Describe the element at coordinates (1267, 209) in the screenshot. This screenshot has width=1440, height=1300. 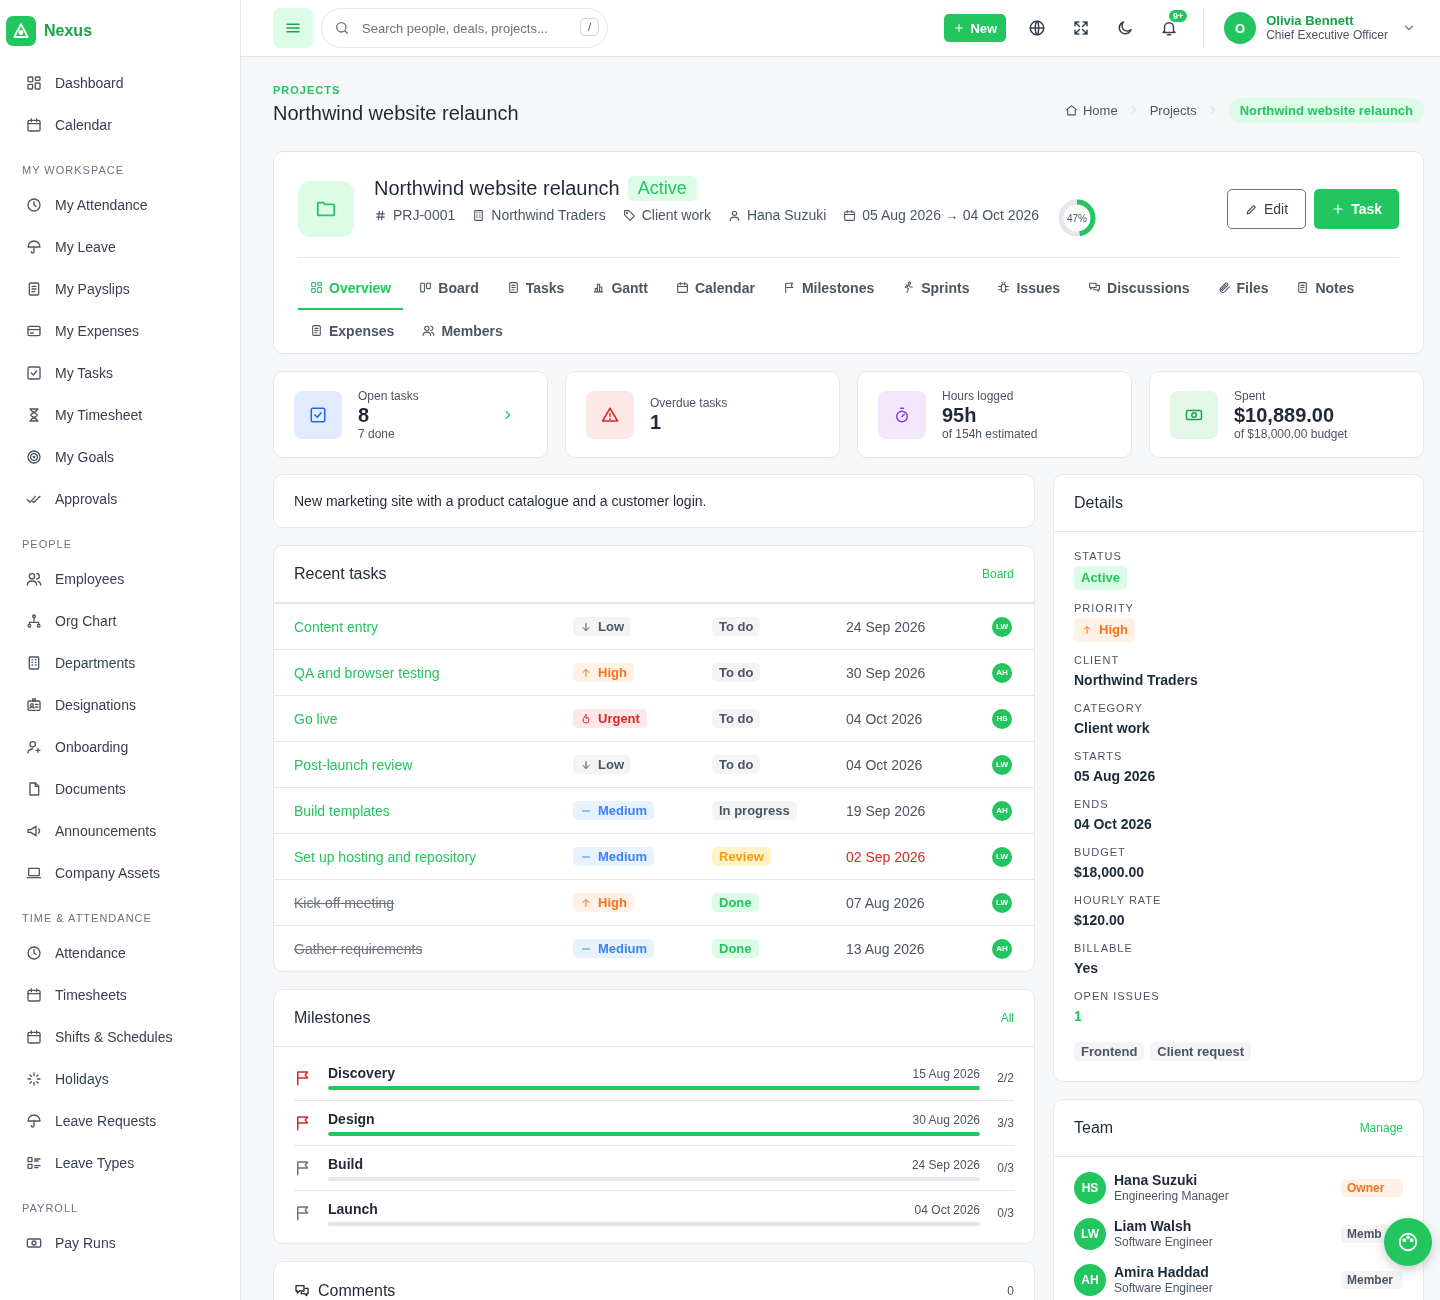
I see `edit-button: Edit` at that location.